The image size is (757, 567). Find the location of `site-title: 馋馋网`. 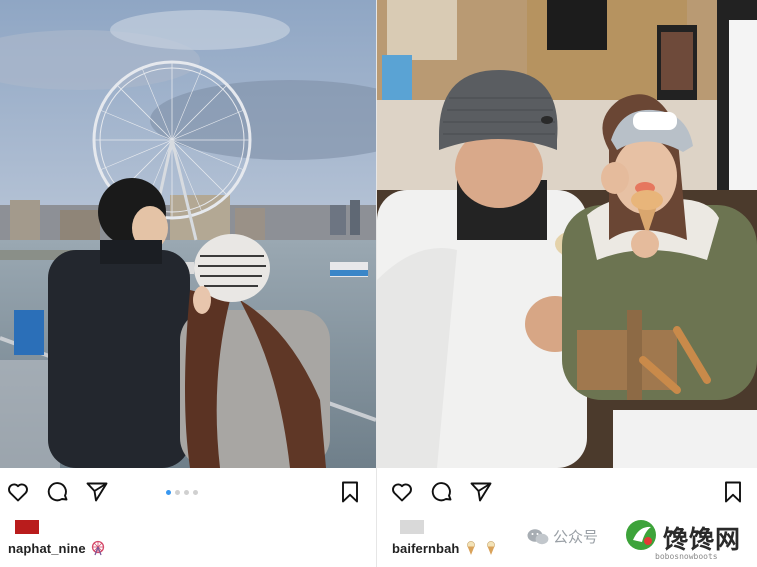

site-title: 馋馋网 is located at coordinates (702, 539).